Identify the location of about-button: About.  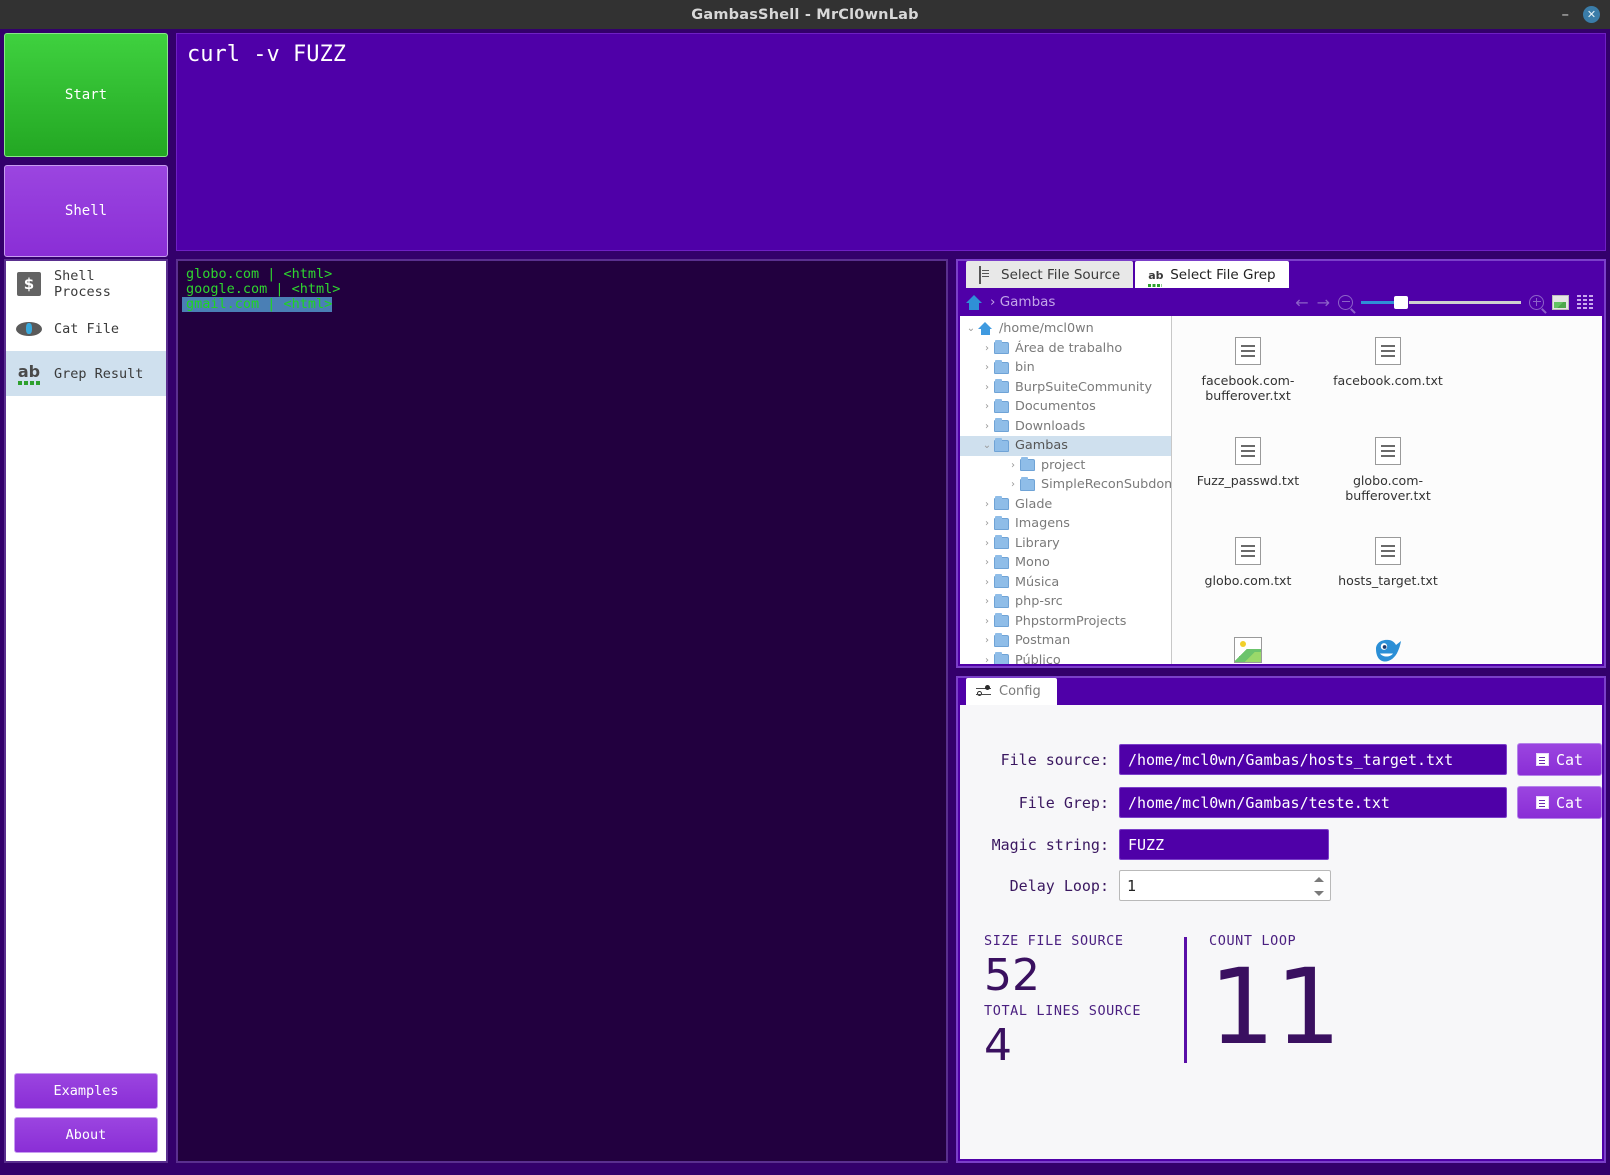
(86, 1135).